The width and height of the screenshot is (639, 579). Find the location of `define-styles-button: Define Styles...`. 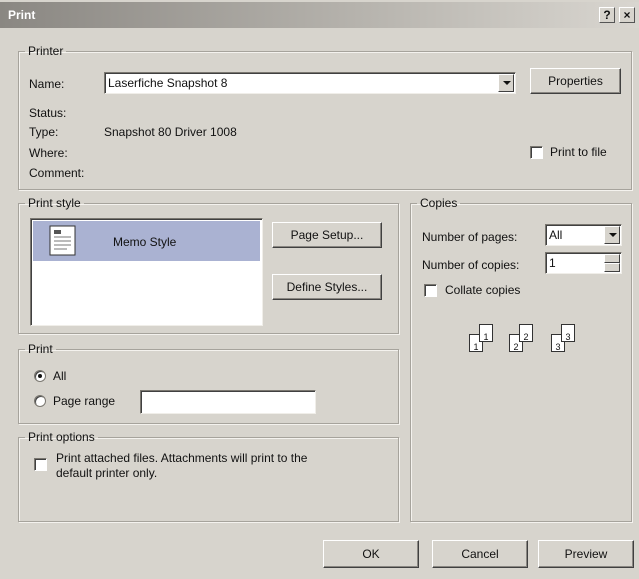

define-styles-button: Define Styles... is located at coordinates (327, 287).